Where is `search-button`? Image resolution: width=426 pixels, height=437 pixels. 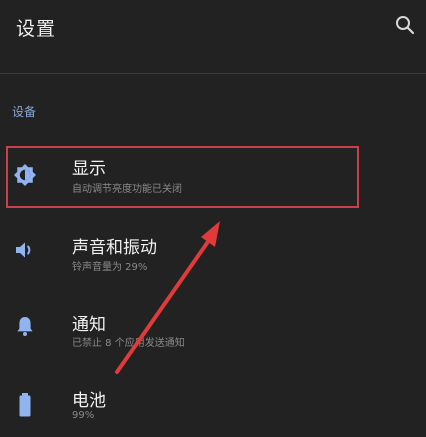
search-button is located at coordinates (405, 25).